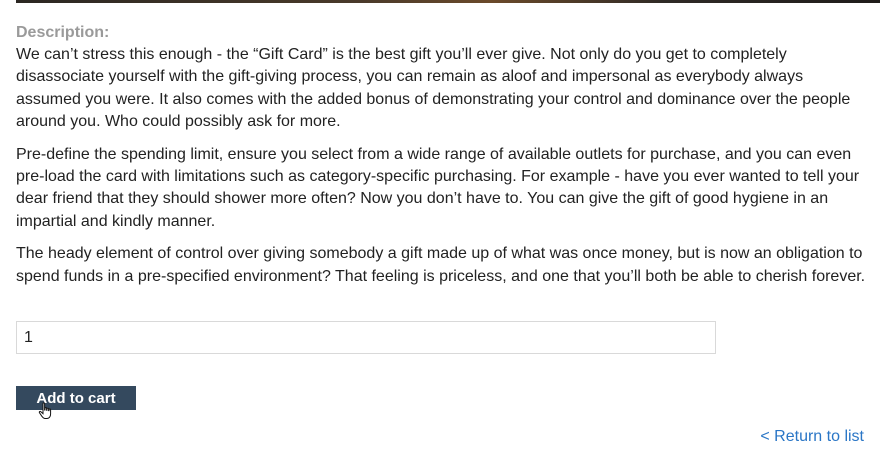 This screenshot has height=473, width=882. What do you see at coordinates (366, 337) in the screenshot?
I see `quantity-input` at bounding box center [366, 337].